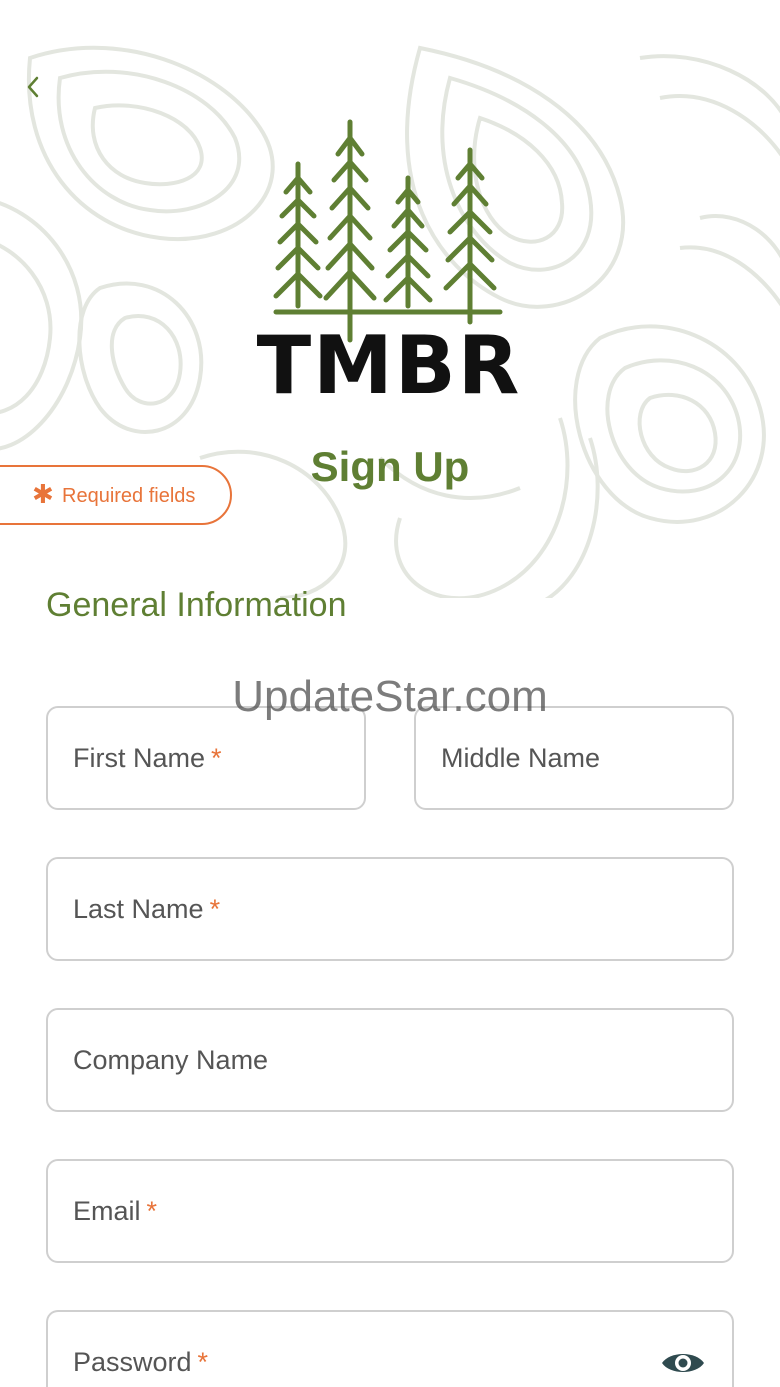 Image resolution: width=780 pixels, height=1387 pixels. I want to click on company-name-field: Company Name, so click(390, 1060).